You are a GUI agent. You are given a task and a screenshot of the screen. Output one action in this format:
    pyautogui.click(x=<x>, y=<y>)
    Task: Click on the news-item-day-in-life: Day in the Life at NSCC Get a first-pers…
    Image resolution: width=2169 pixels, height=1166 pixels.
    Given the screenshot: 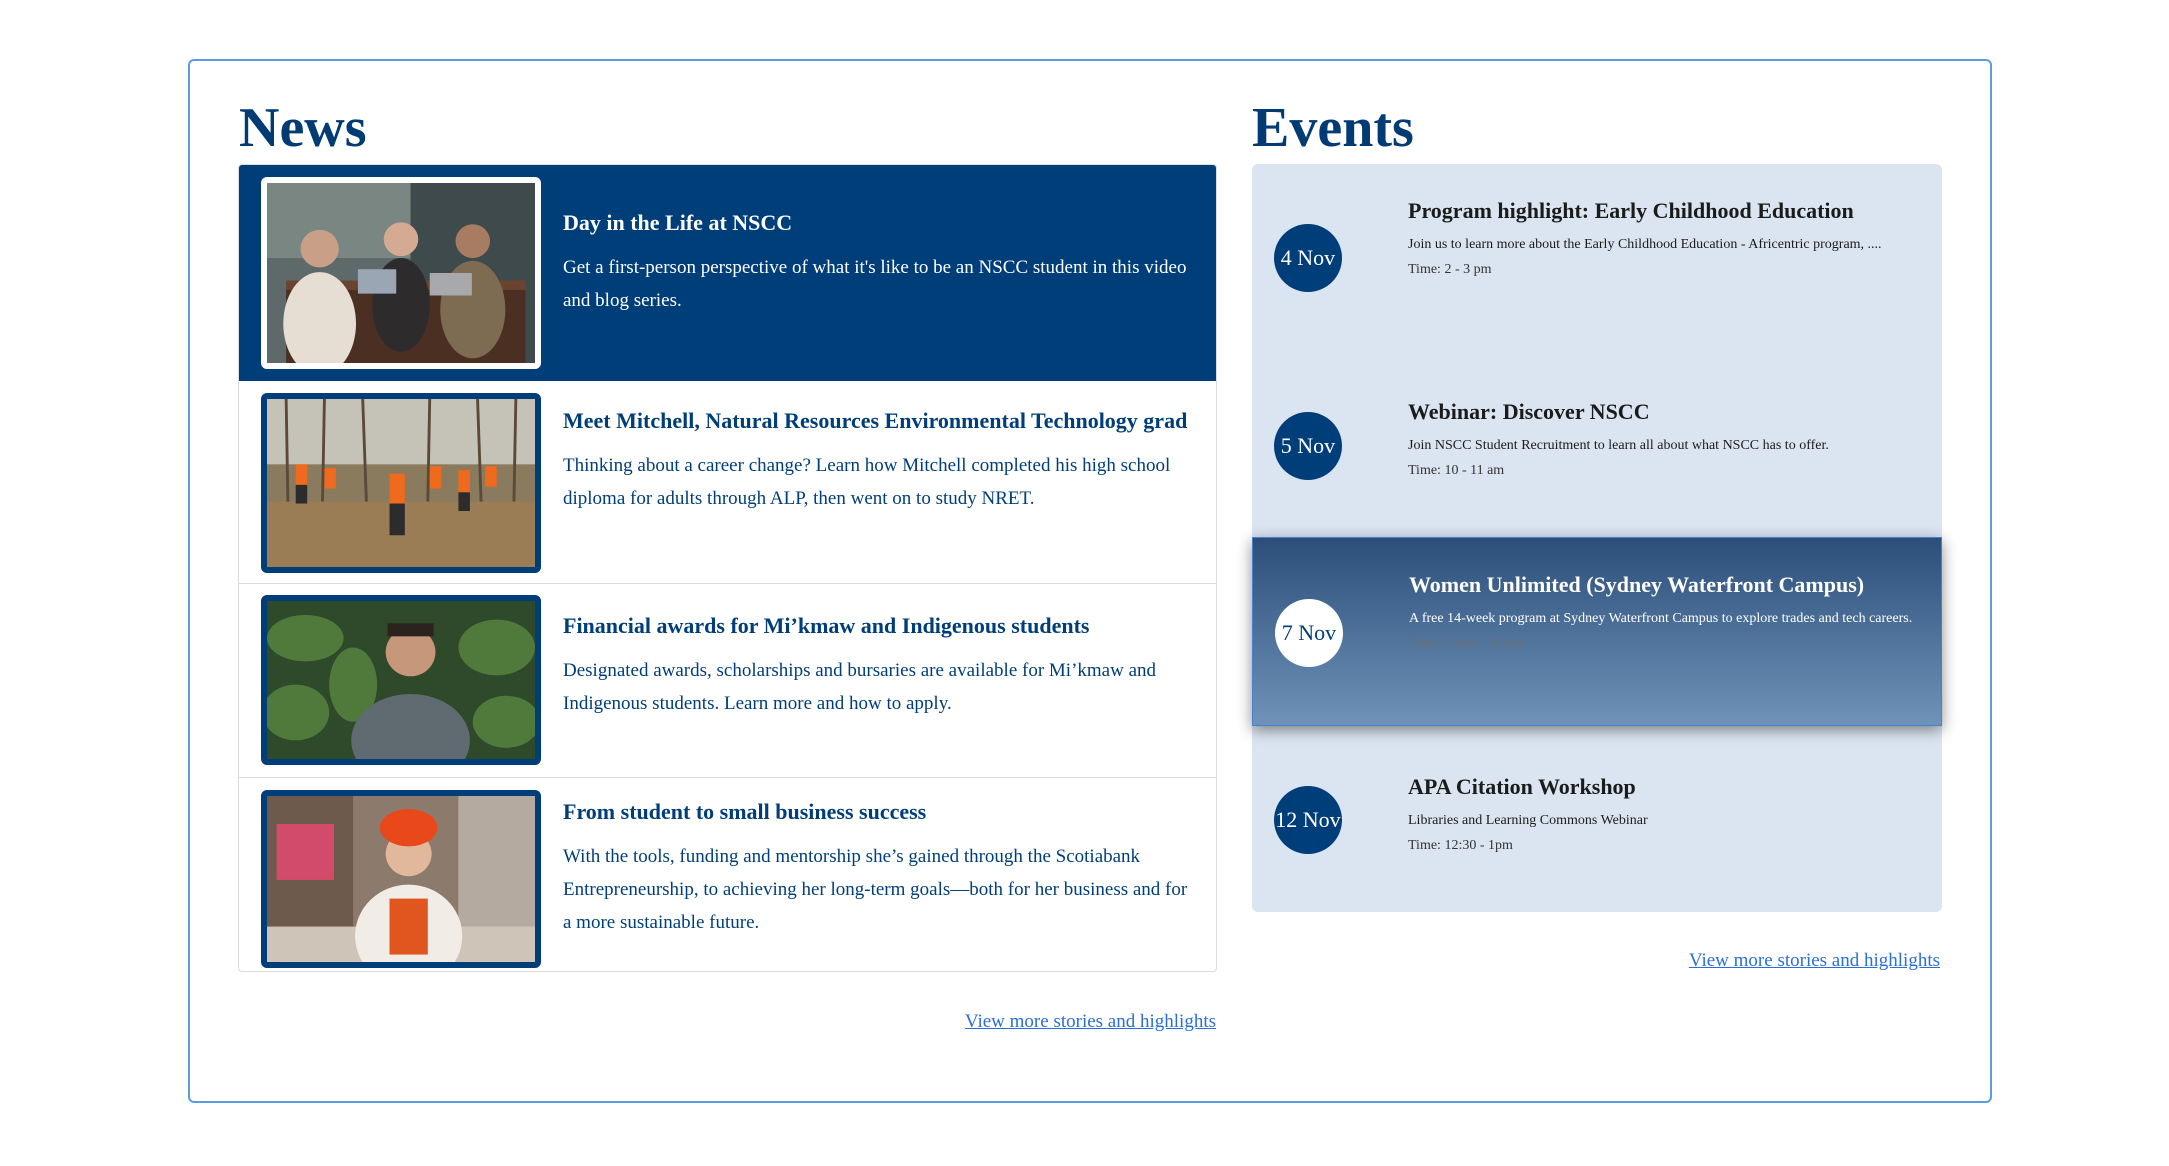 What is the action you would take?
    pyautogui.click(x=727, y=273)
    